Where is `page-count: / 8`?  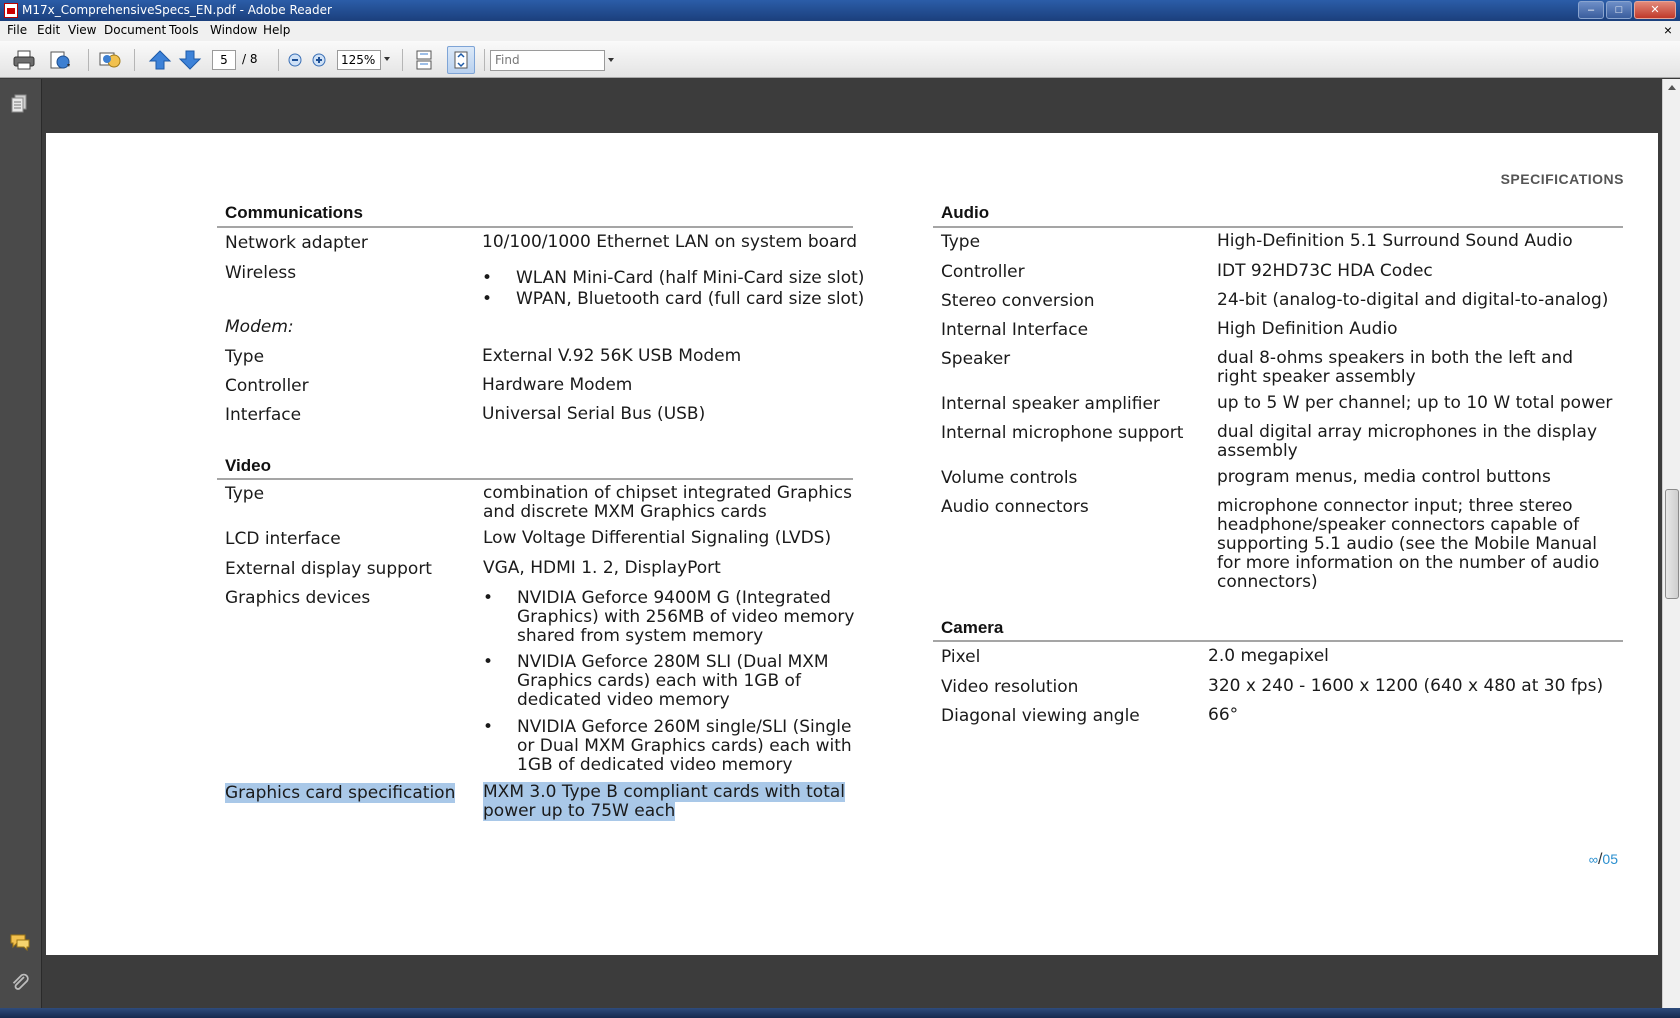 page-count: / 8 is located at coordinates (250, 59).